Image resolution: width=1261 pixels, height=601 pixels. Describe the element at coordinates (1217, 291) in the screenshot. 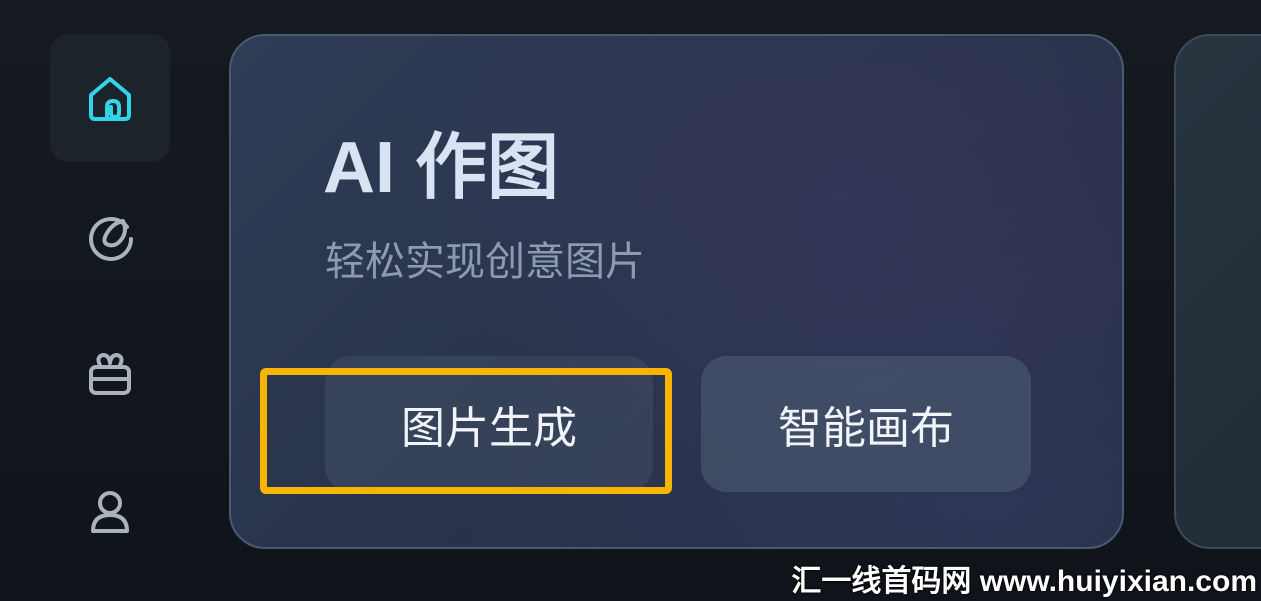

I see `next-card` at that location.